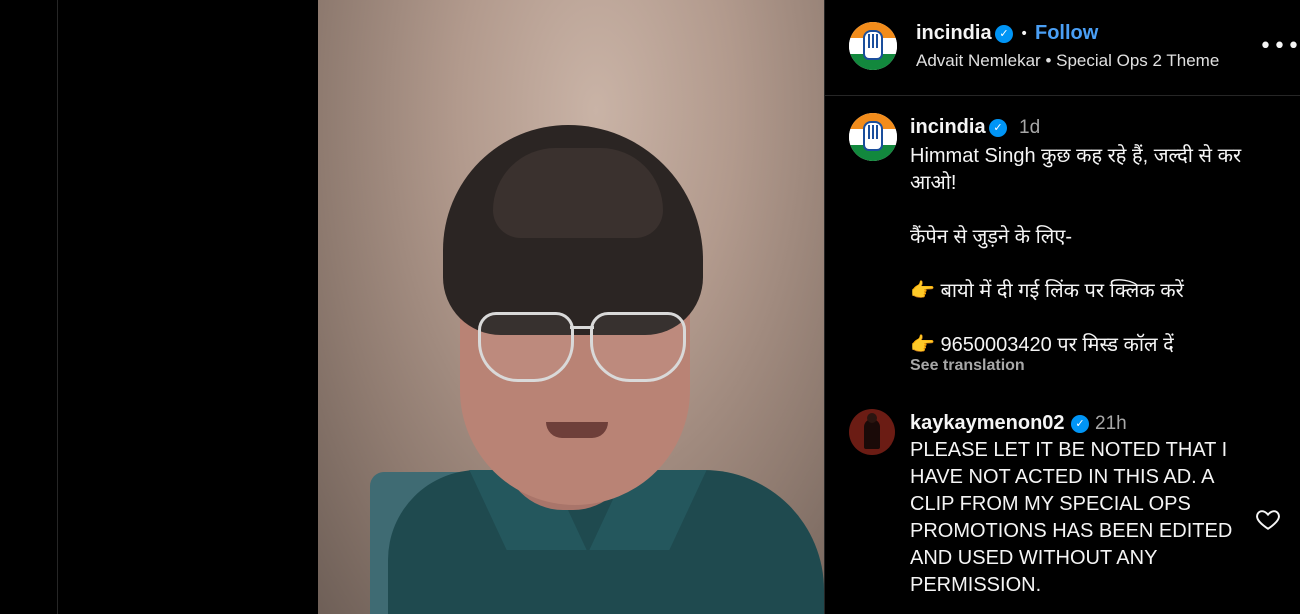  What do you see at coordinates (991, 237) in the screenshot?
I see `caption-line-2: कैंपेन से जुड़ने के लिए-` at bounding box center [991, 237].